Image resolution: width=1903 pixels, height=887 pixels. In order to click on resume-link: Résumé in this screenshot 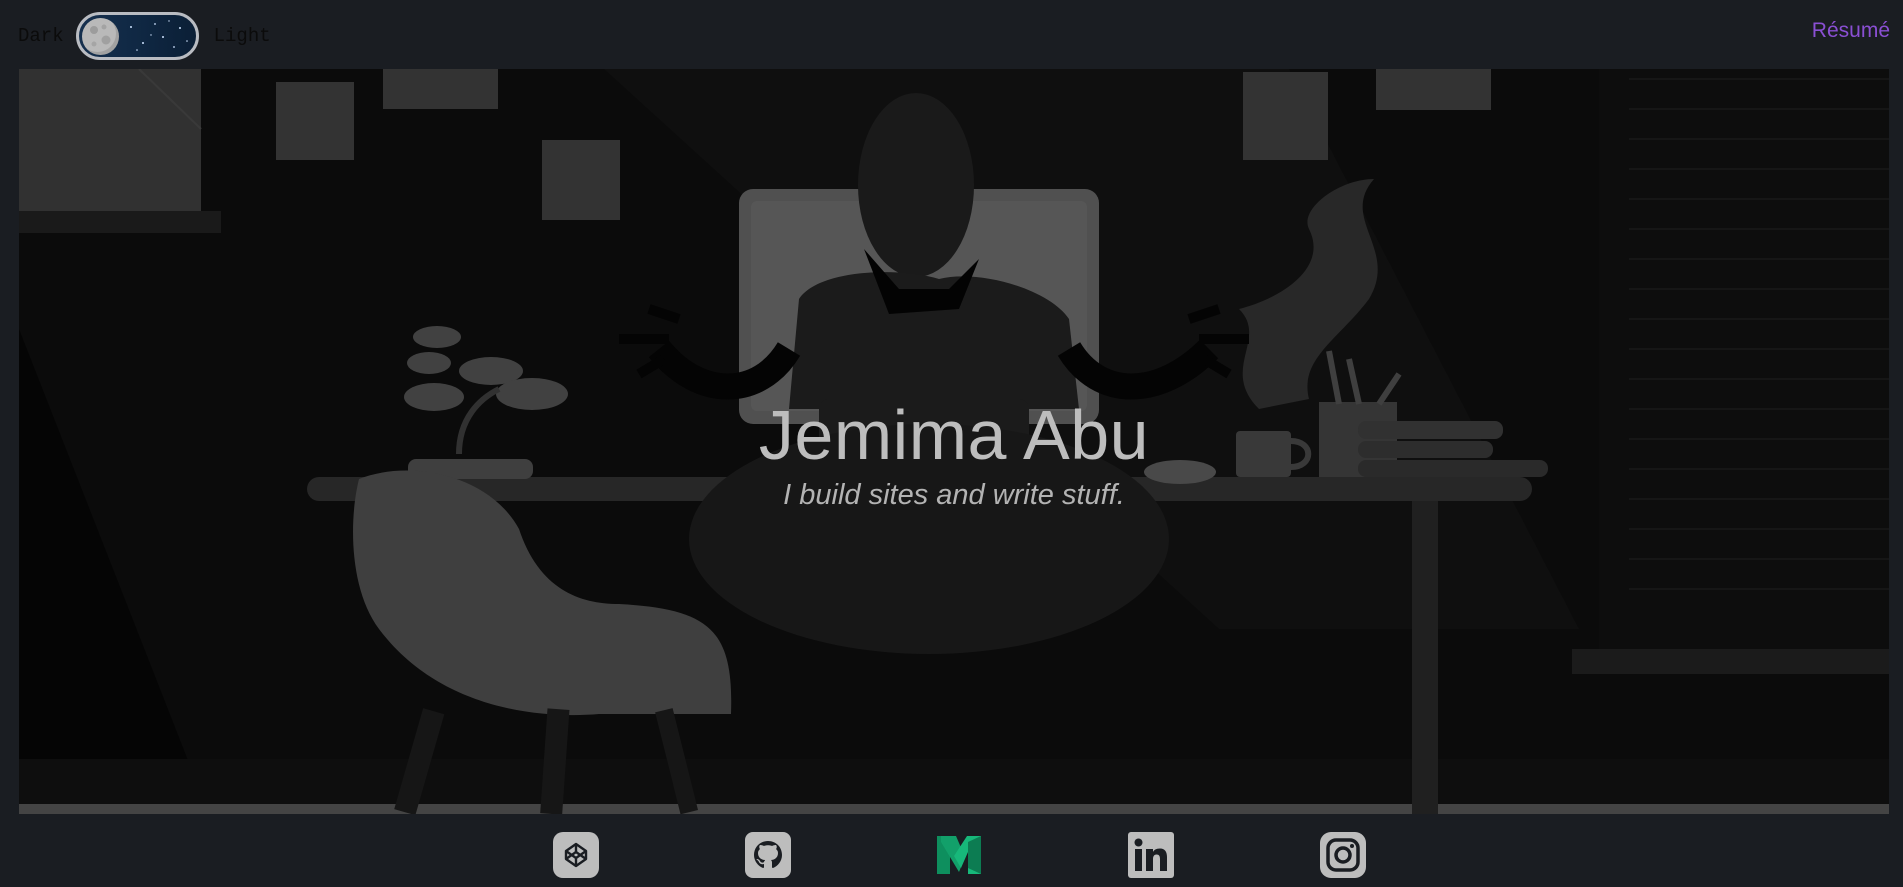, I will do `click(1851, 31)`.